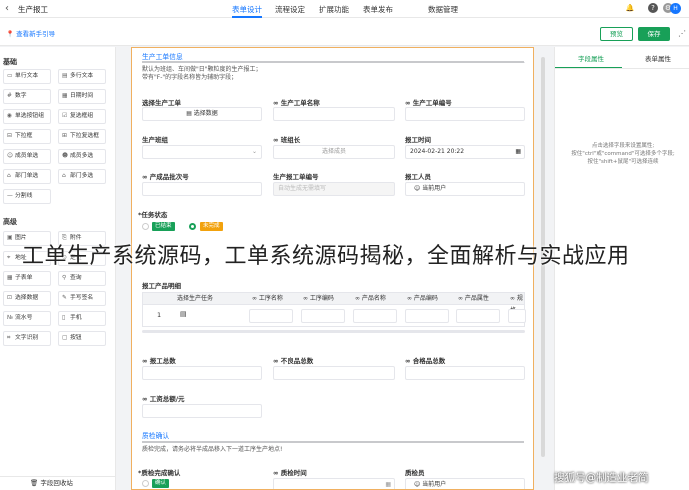 The height and width of the screenshot is (490, 689). I want to click on comp-query: ⚲ 查询, so click(82, 278).